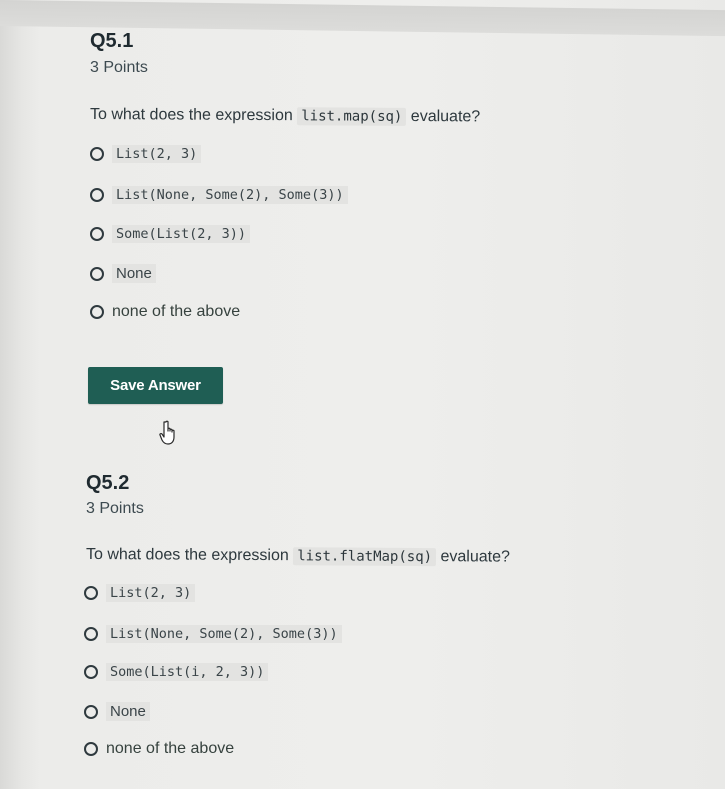 The image size is (725, 789). I want to click on option-label: Some(List(i, 2, 3)), so click(187, 672).